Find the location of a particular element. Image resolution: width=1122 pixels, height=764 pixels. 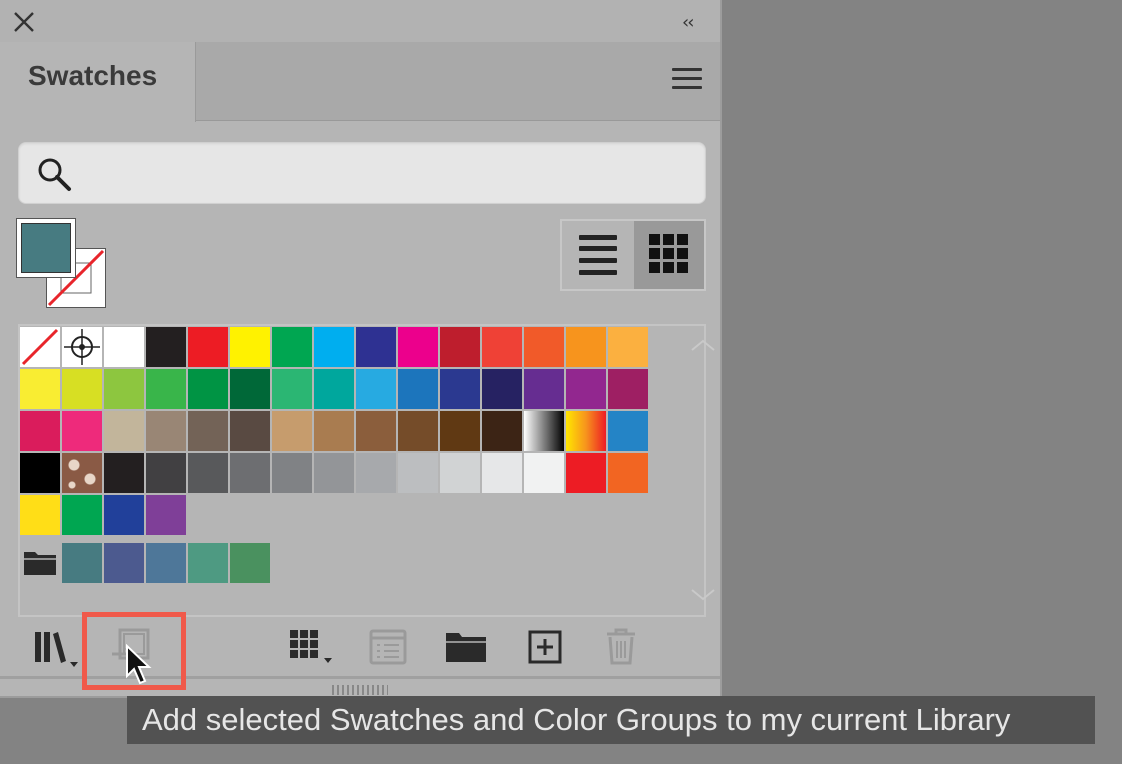

swatch-registration is located at coordinates (82, 347).